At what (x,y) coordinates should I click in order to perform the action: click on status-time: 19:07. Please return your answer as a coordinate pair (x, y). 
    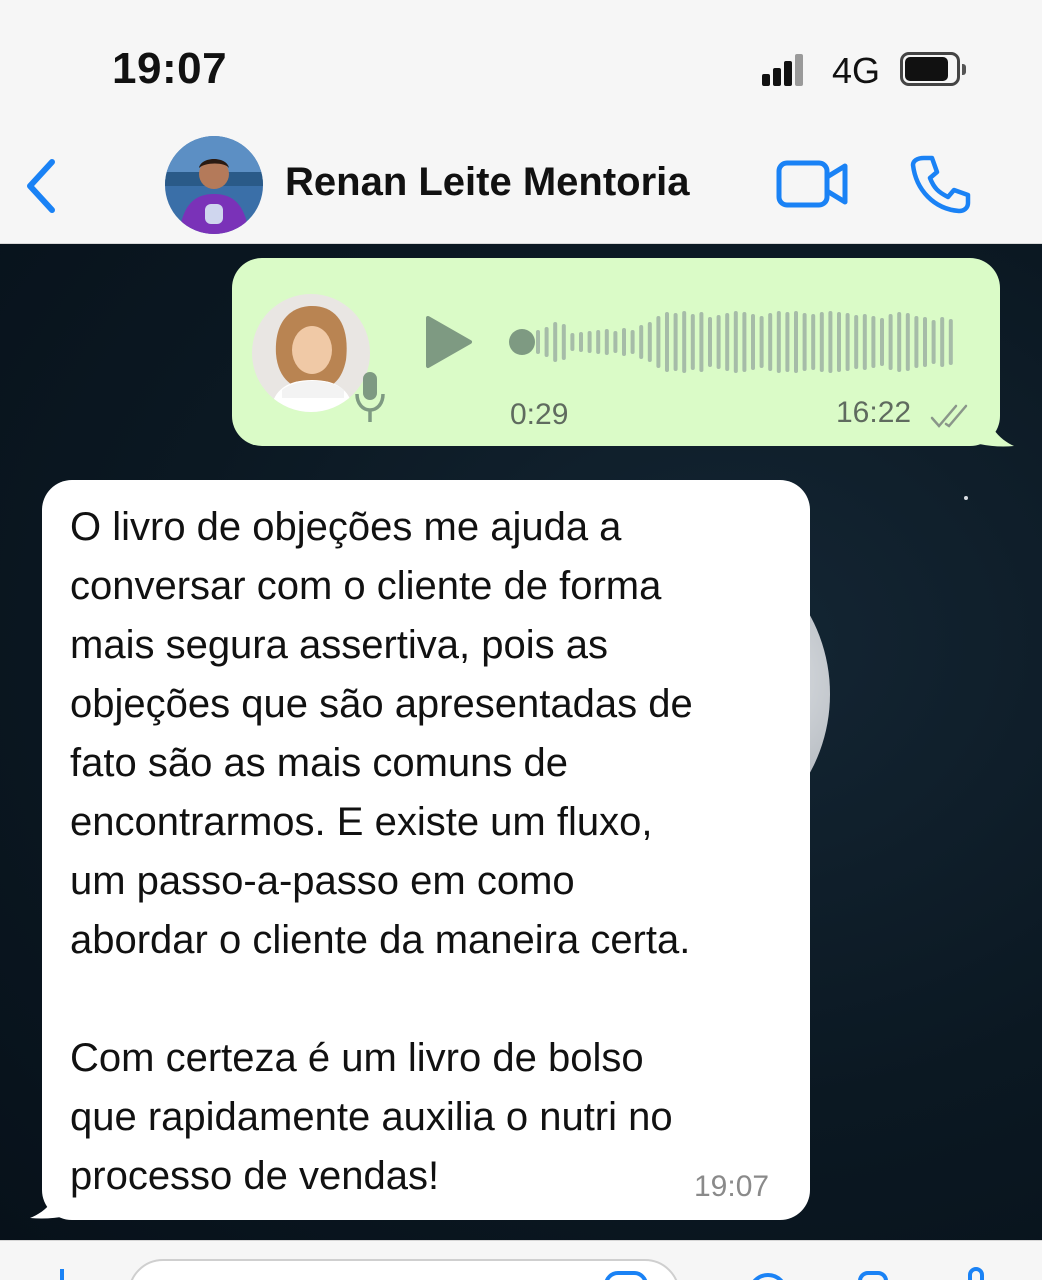
    Looking at the image, I should click on (170, 68).